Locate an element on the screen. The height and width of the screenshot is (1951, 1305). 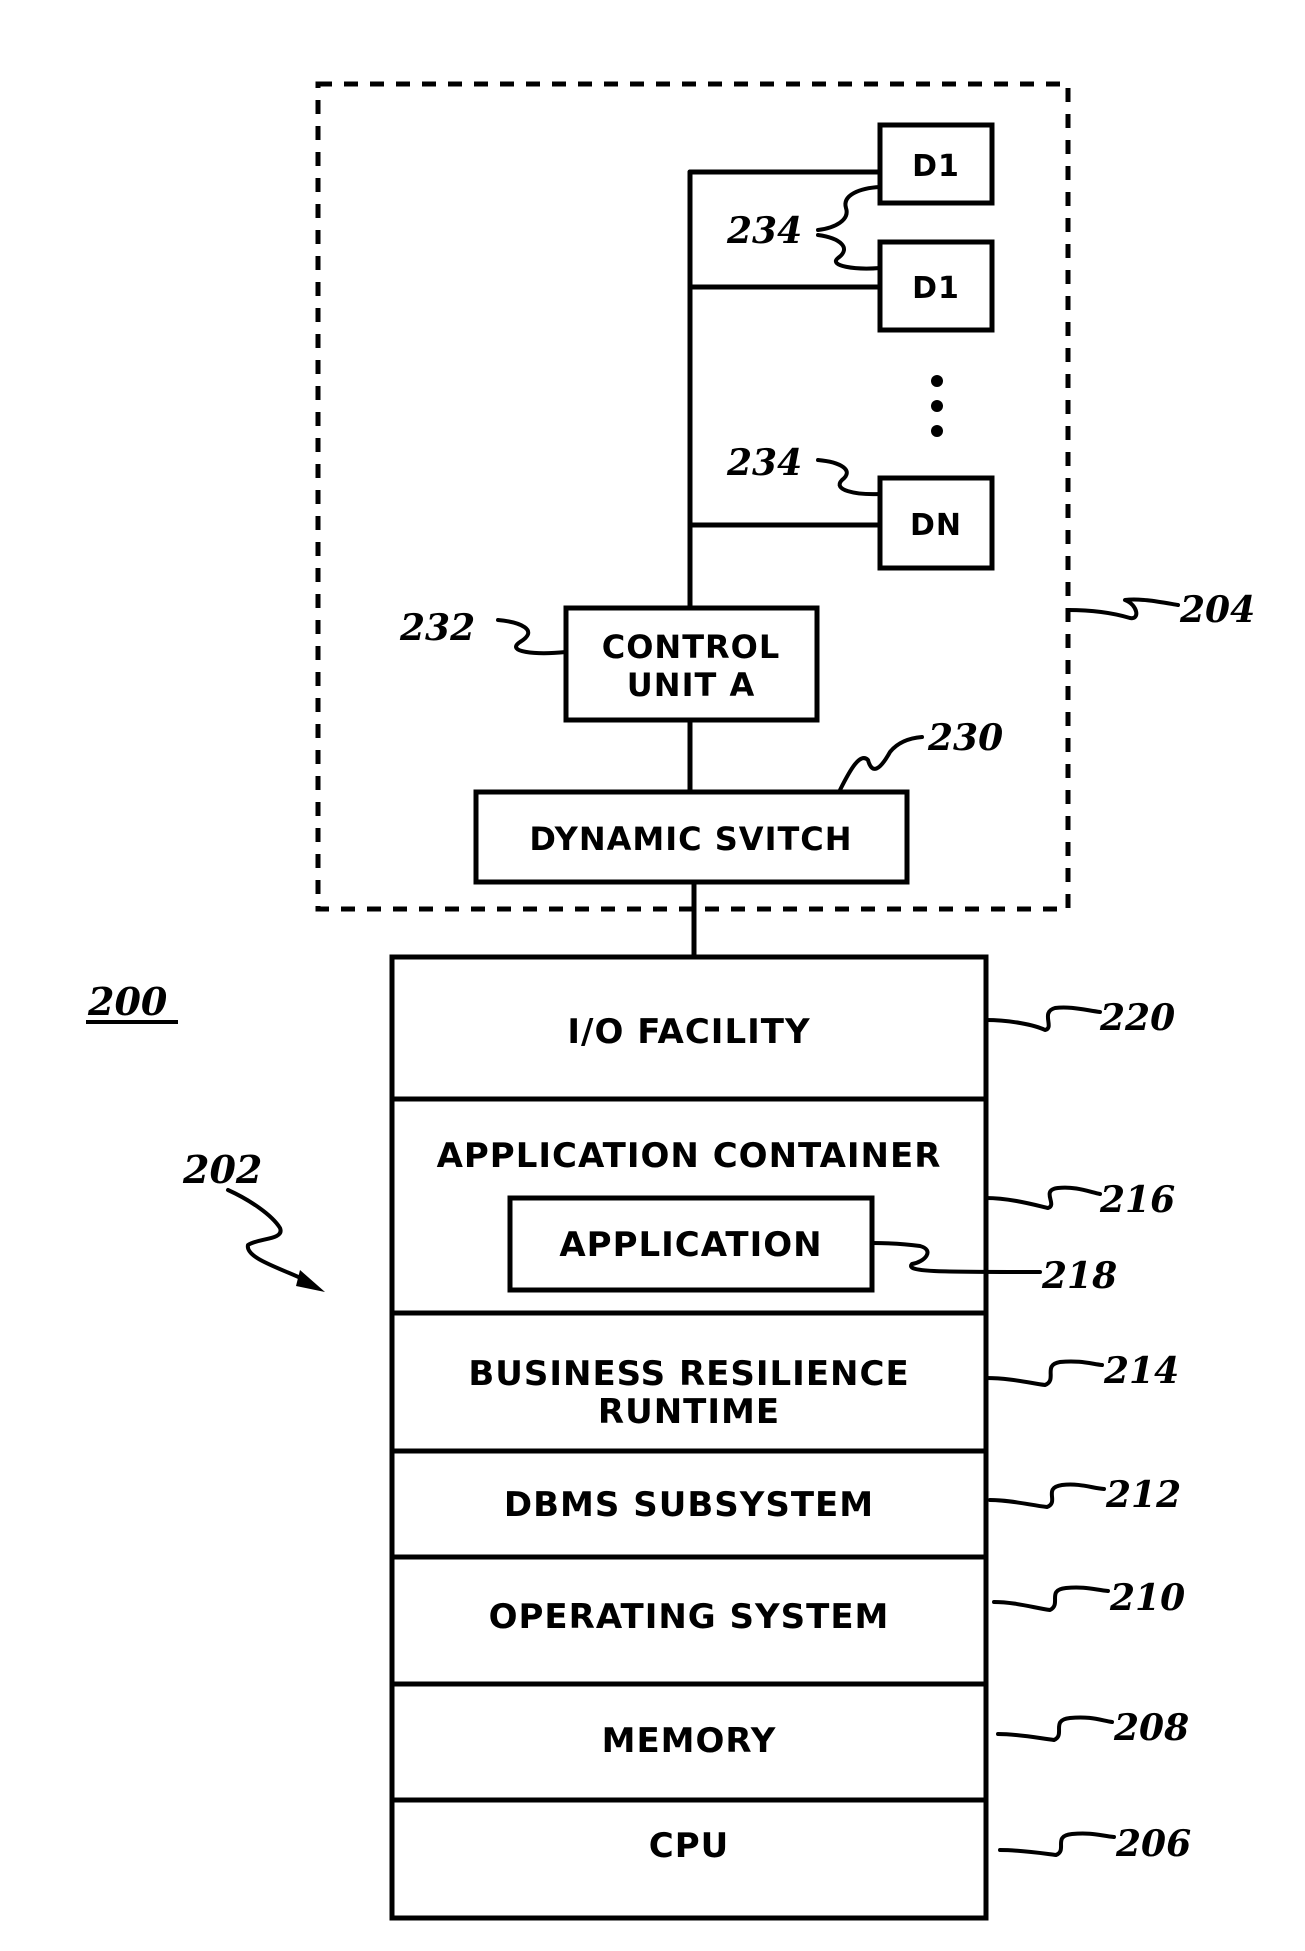
leader-234-to-dn is located at coordinates (849, 477).